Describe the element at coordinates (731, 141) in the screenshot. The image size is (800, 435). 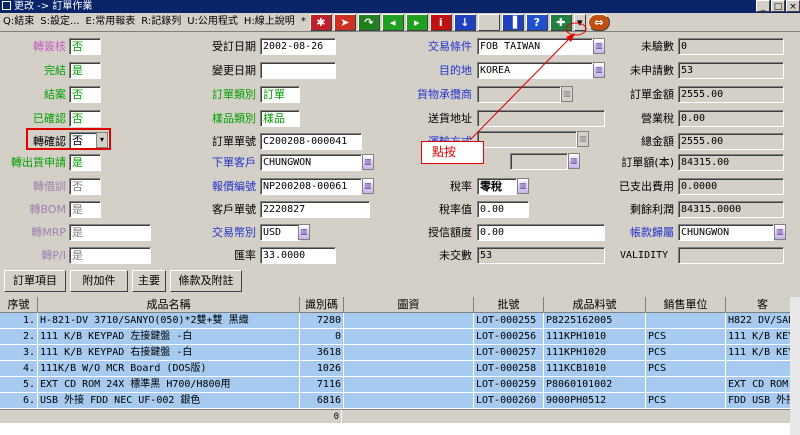
I see `field-total-amount: 2555.00` at that location.